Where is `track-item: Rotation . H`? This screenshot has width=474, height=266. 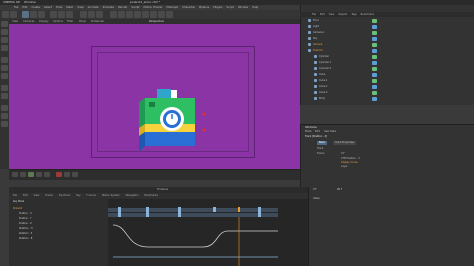
track-item: Rotation . H is located at coordinates (26, 229).